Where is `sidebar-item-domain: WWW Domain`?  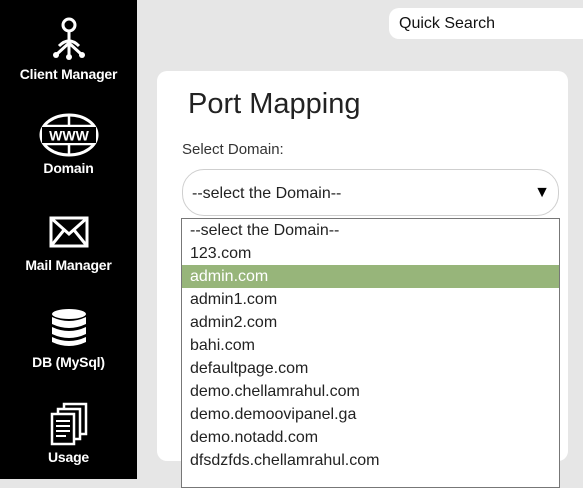
sidebar-item-domain: WWW Domain is located at coordinates (68, 144).